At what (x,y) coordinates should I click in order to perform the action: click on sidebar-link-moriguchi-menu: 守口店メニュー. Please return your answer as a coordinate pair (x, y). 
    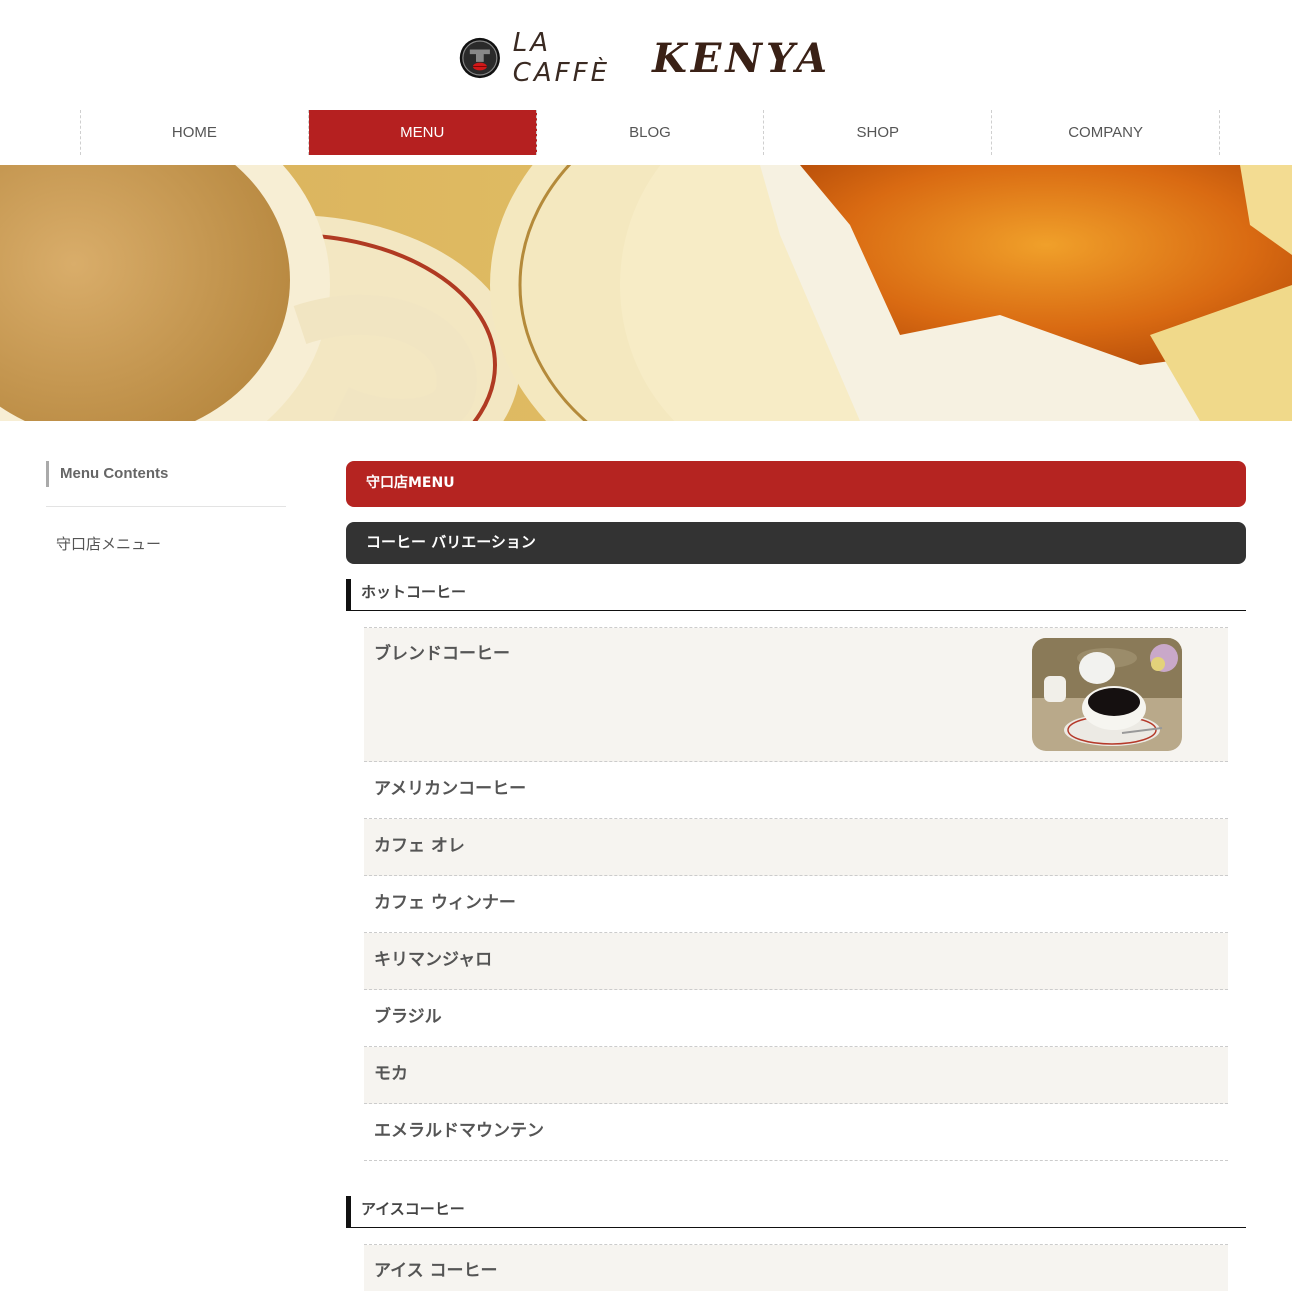
    Looking at the image, I should click on (166, 543).